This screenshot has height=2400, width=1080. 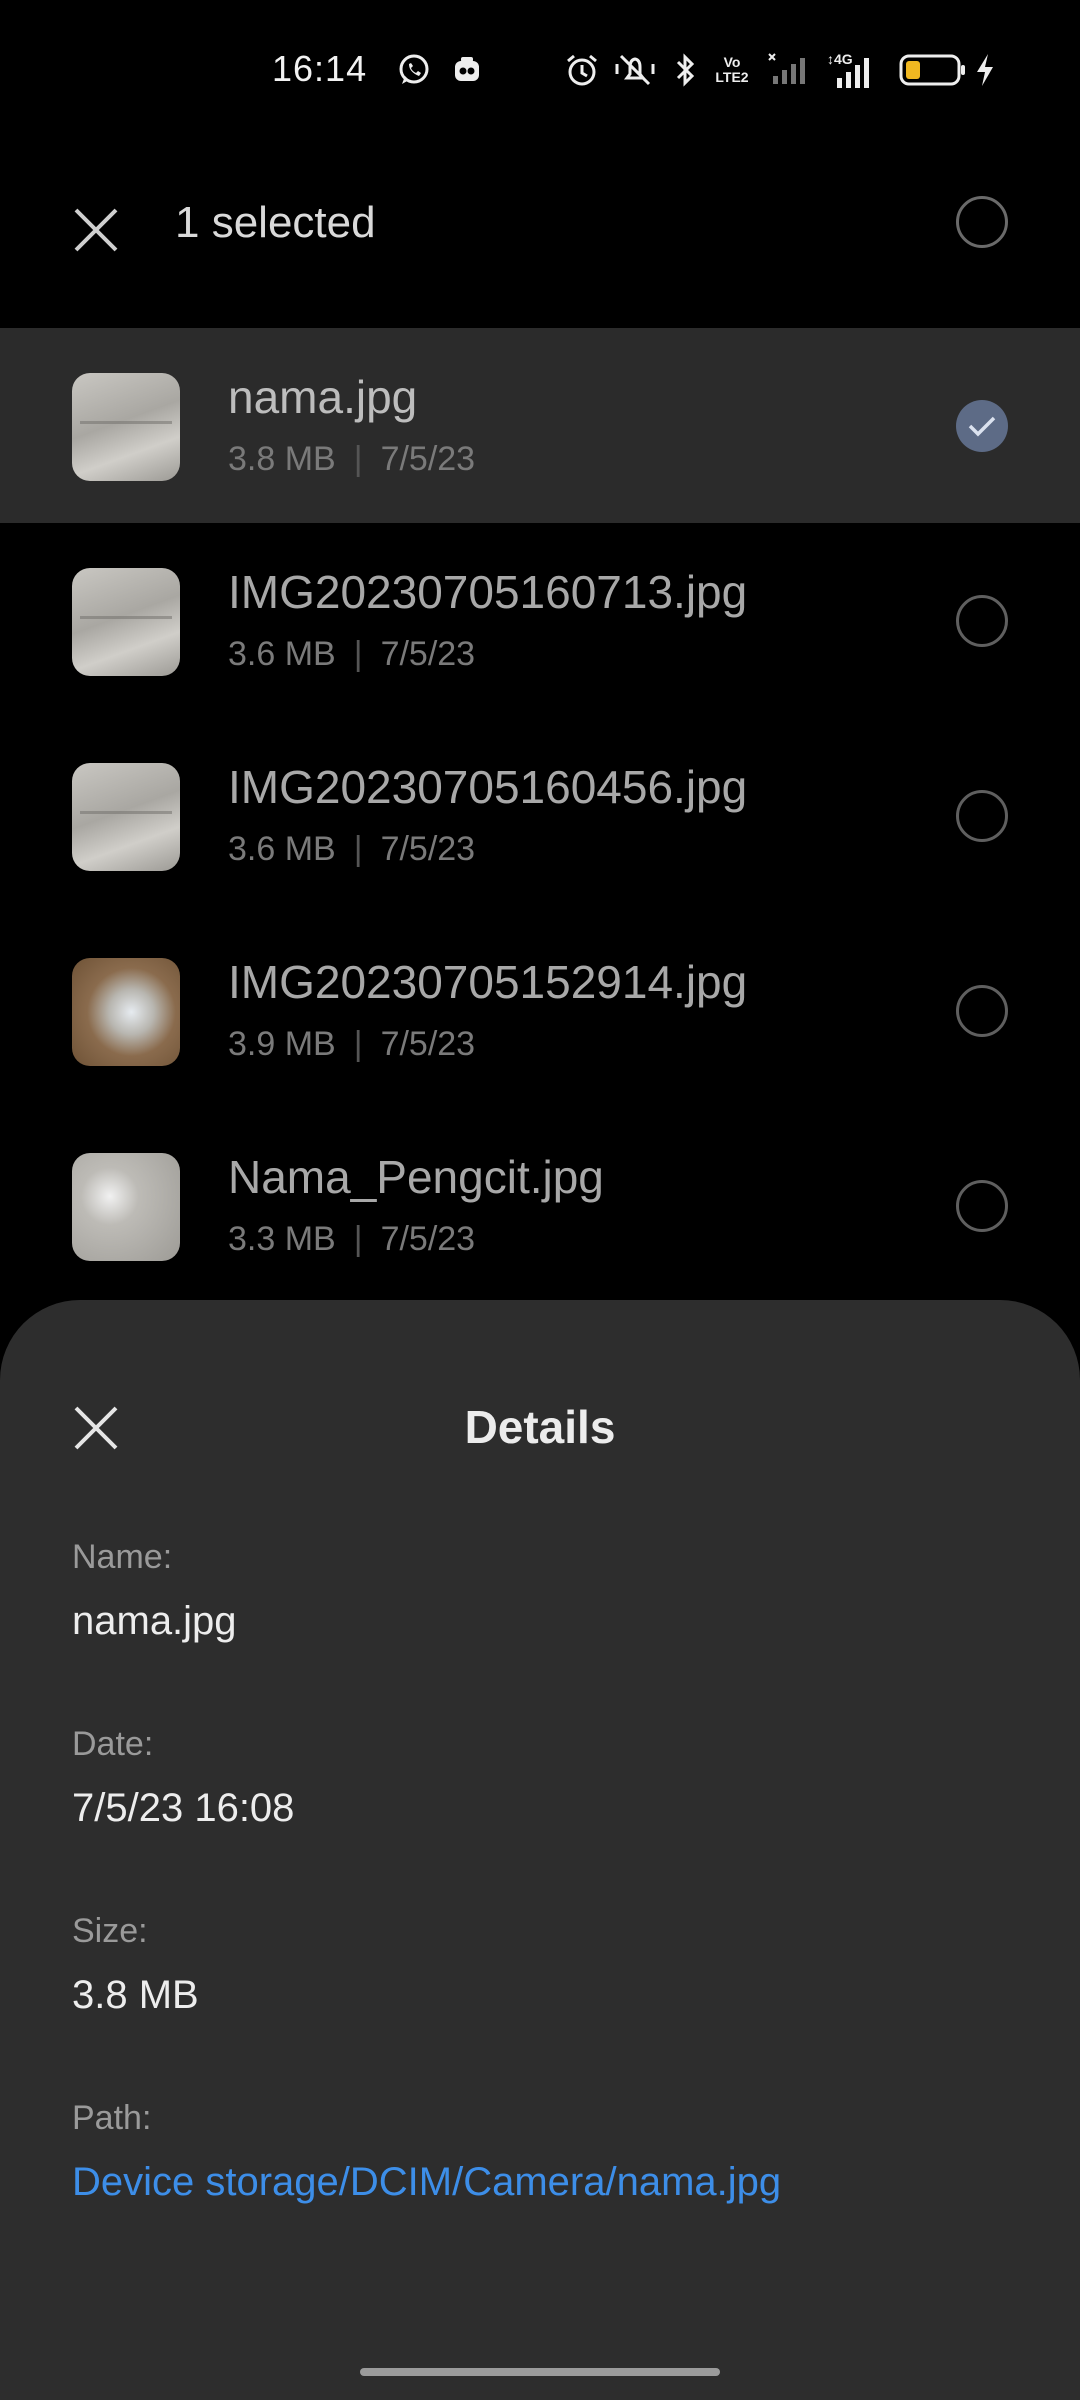 What do you see at coordinates (282, 459) in the screenshot?
I see `file-size: 3.8 MB` at bounding box center [282, 459].